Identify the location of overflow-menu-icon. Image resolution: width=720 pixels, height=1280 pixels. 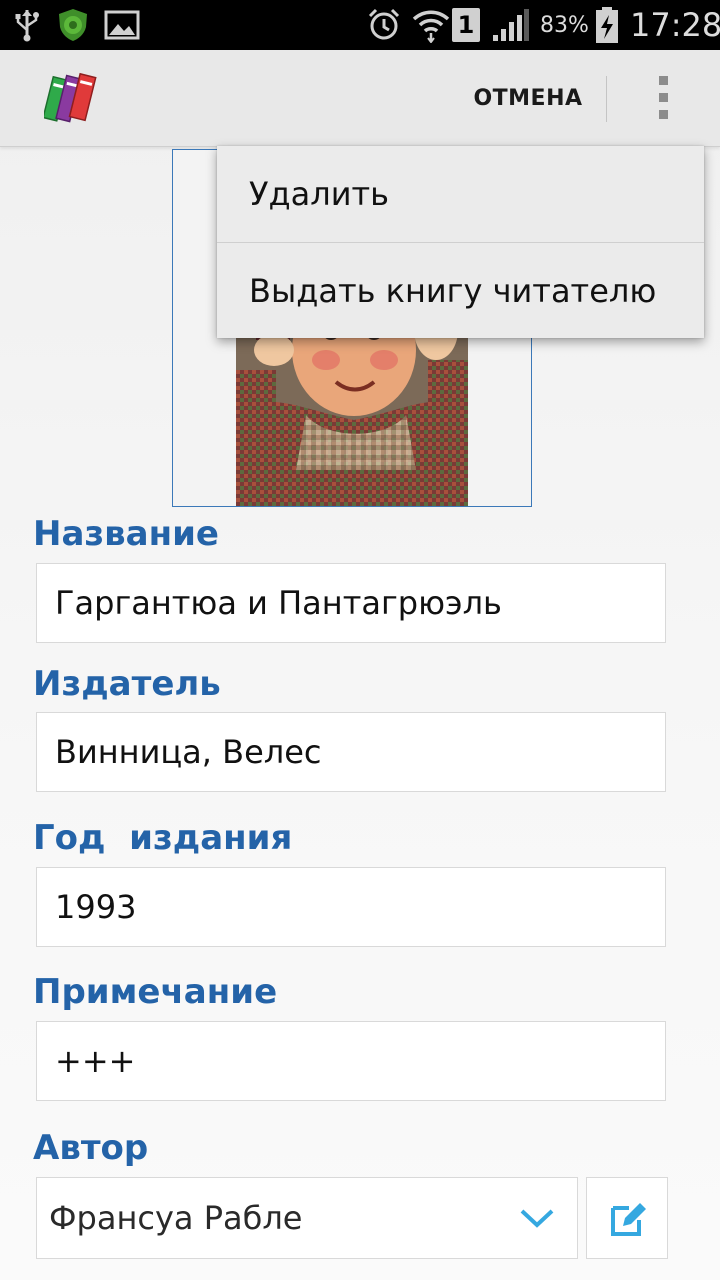
(664, 98).